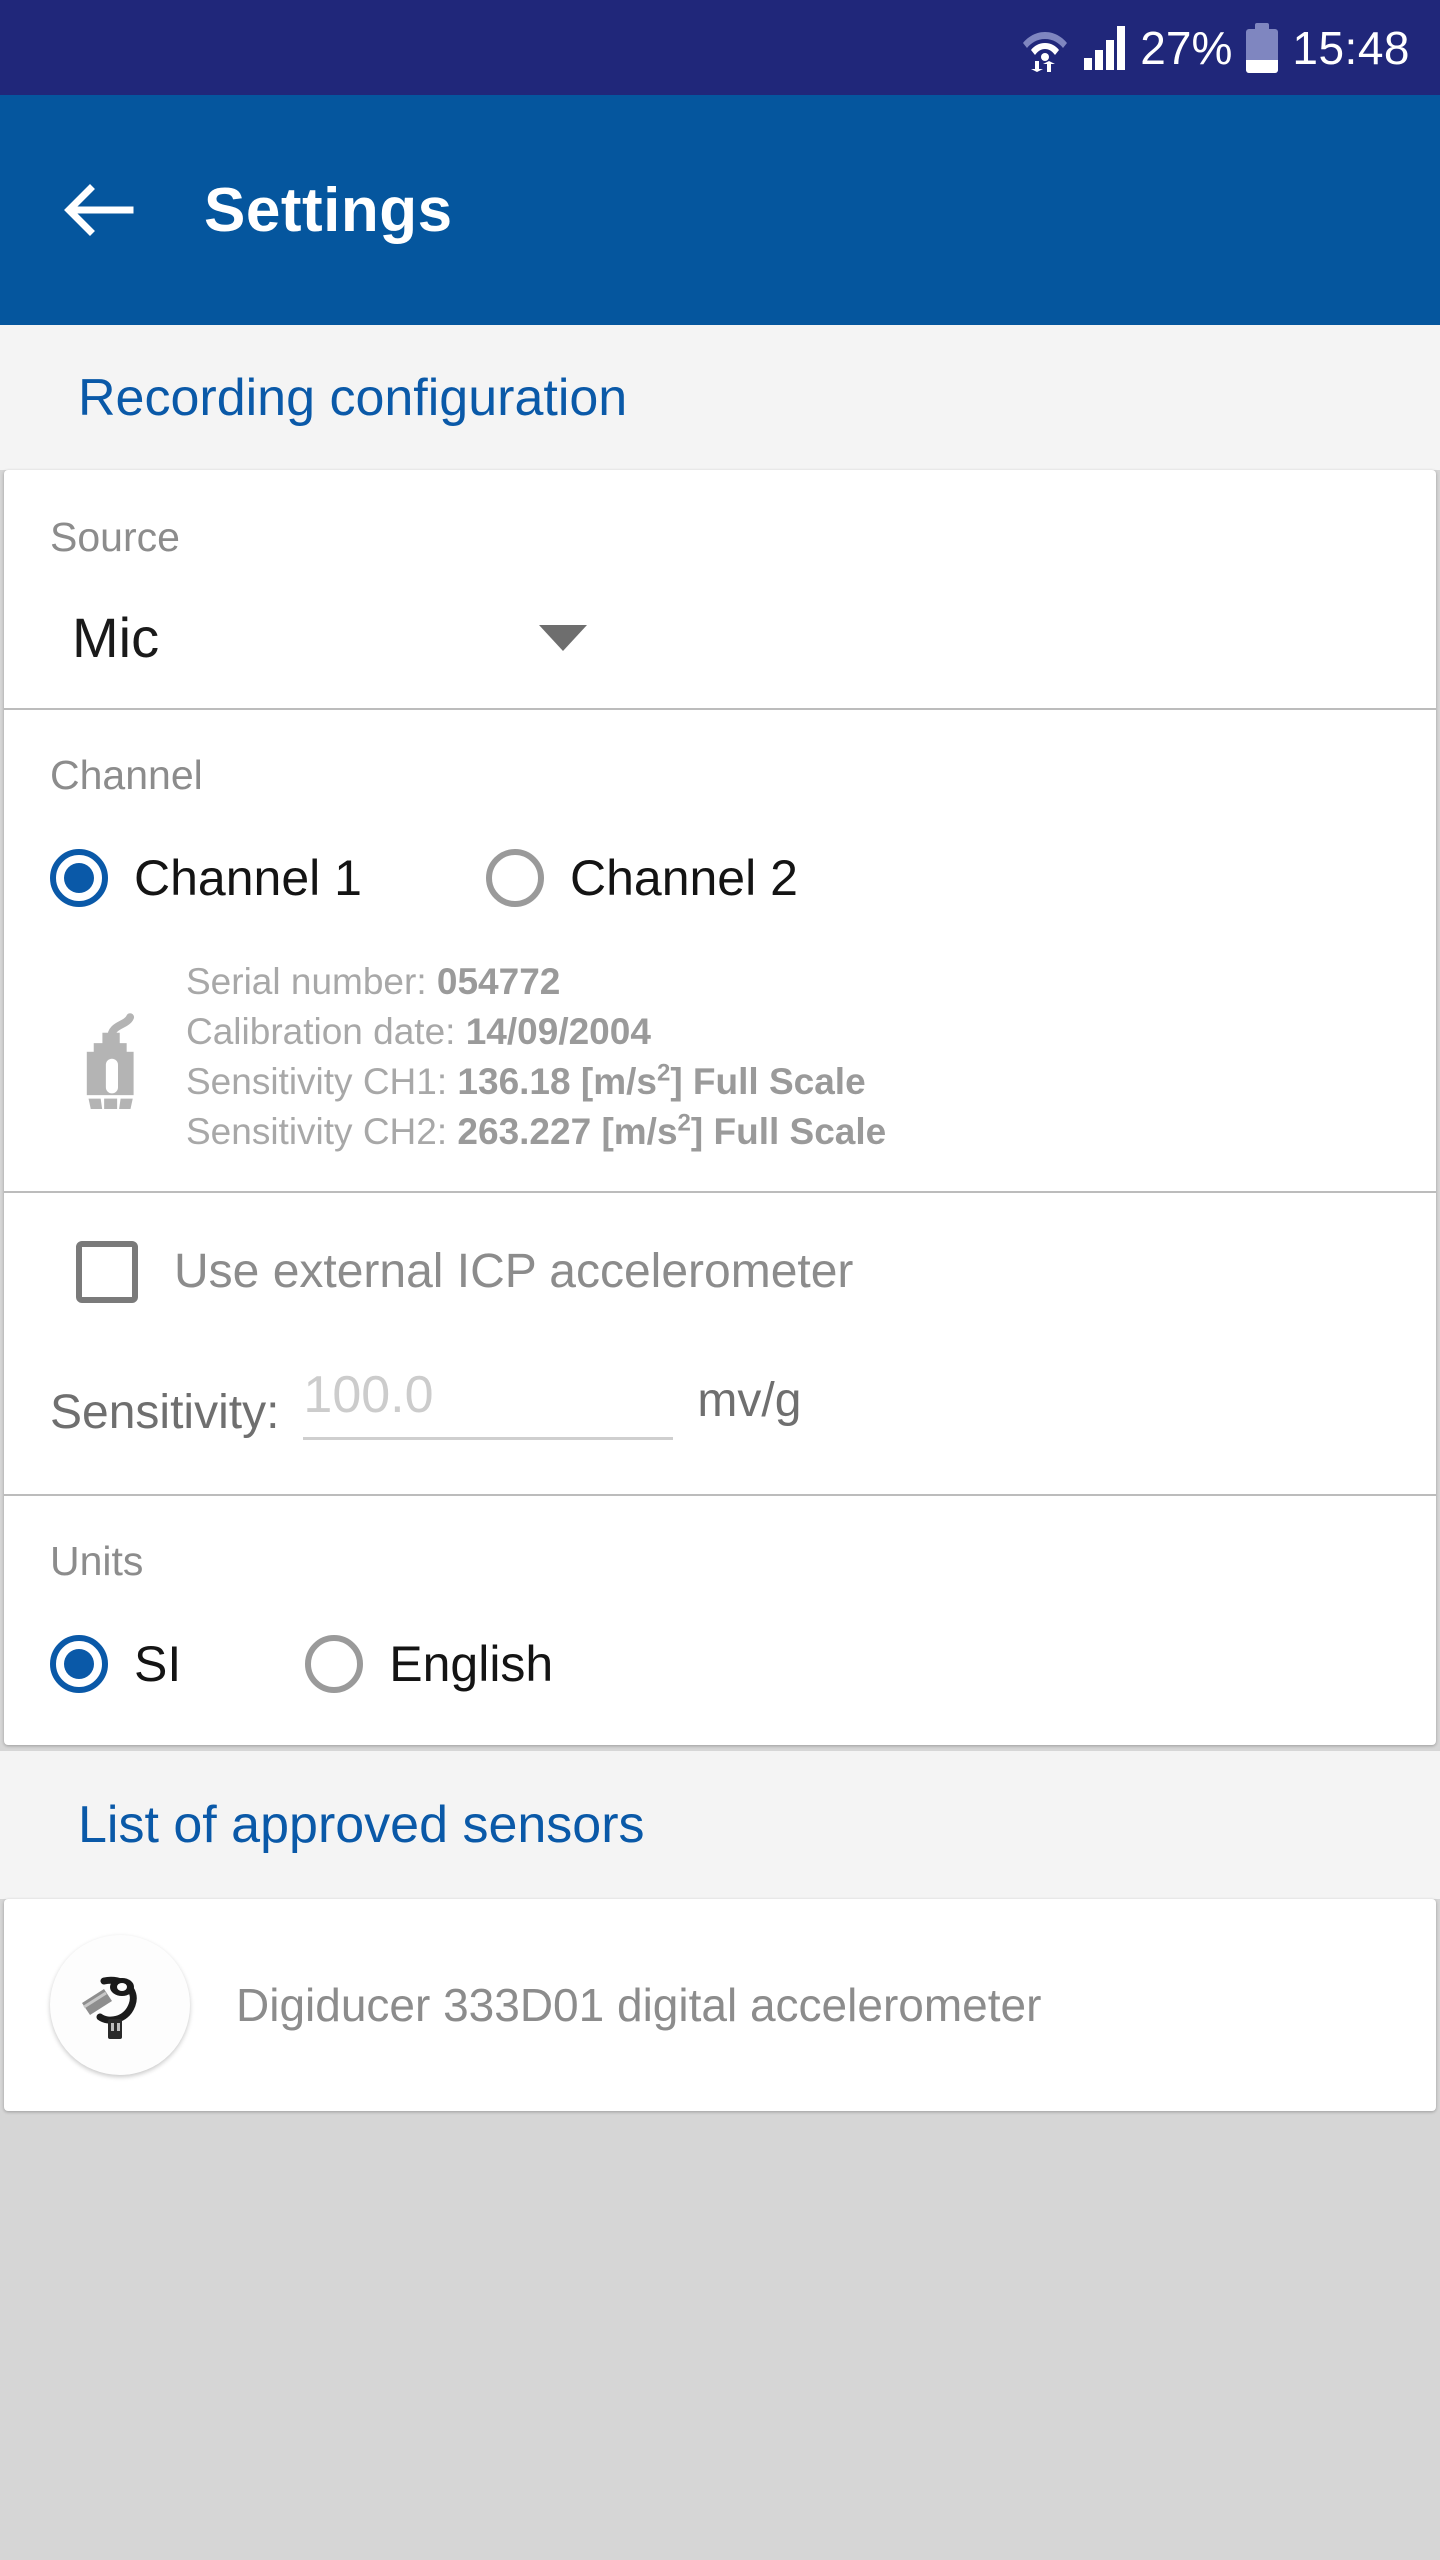 This screenshot has width=1440, height=2560. What do you see at coordinates (321, 1031) in the screenshot?
I see `calibration-date-label: Calibration date:` at bounding box center [321, 1031].